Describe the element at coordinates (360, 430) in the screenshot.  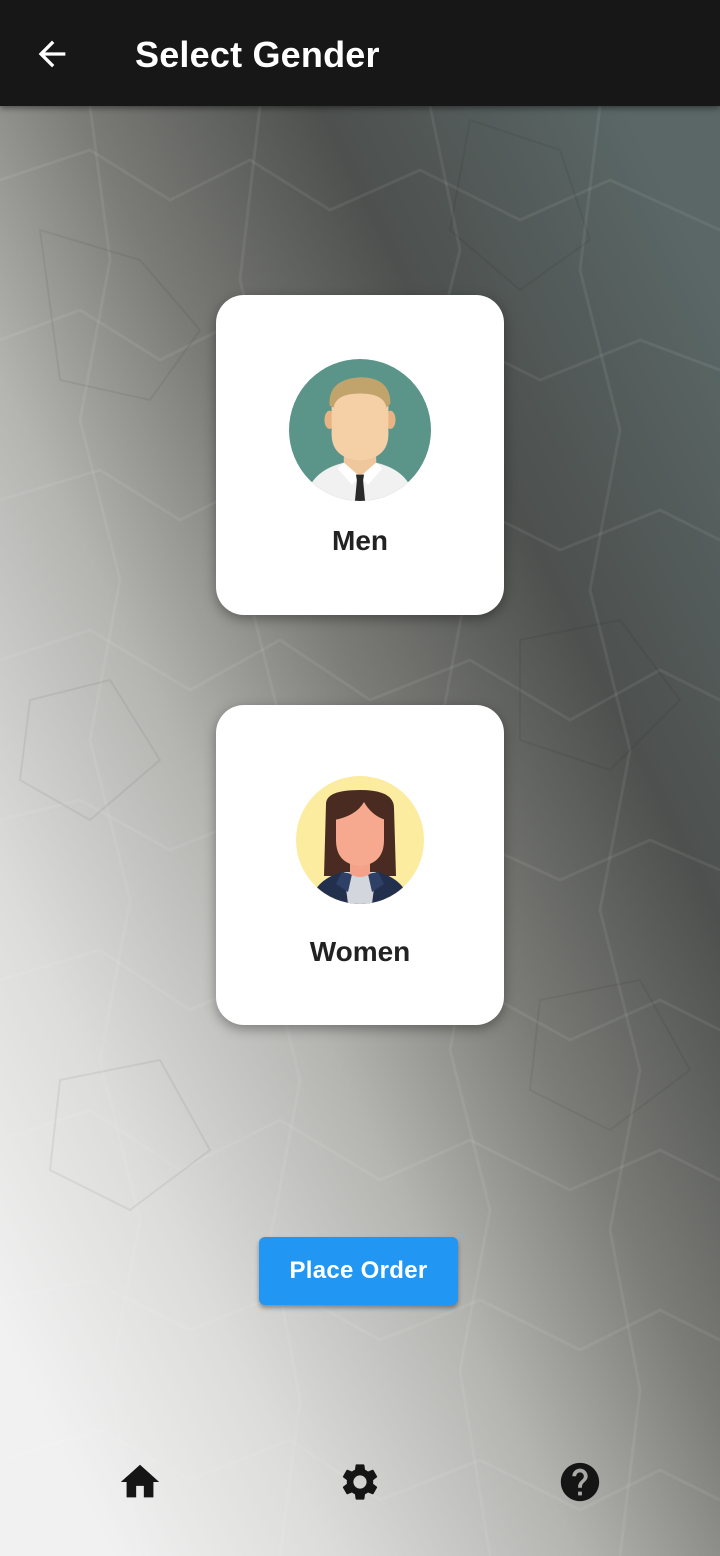
I see `man-avatar-icon` at that location.